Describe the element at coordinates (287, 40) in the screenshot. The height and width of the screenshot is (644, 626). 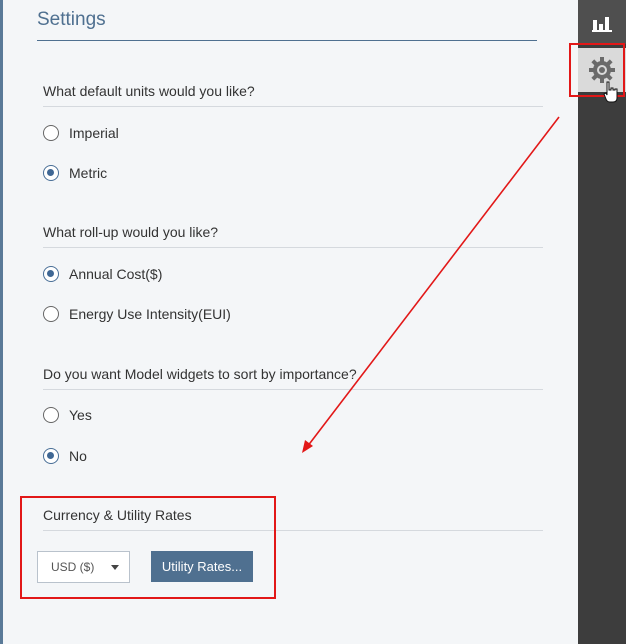
I see `title-divider` at that location.